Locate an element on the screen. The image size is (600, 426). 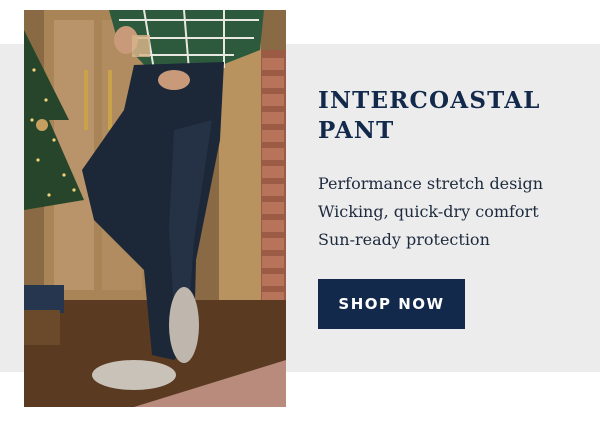
feature-item: Wicking, quick-dry comfort is located at coordinates (428, 211).